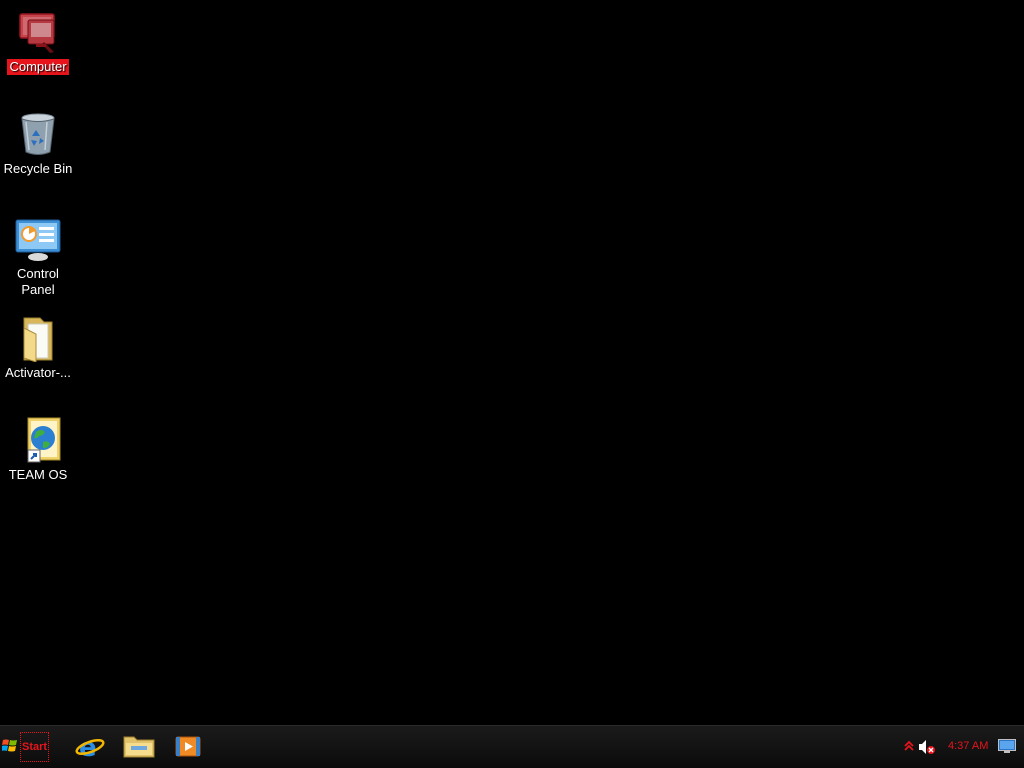  What do you see at coordinates (35, 747) in the screenshot?
I see `start-label: Start` at bounding box center [35, 747].